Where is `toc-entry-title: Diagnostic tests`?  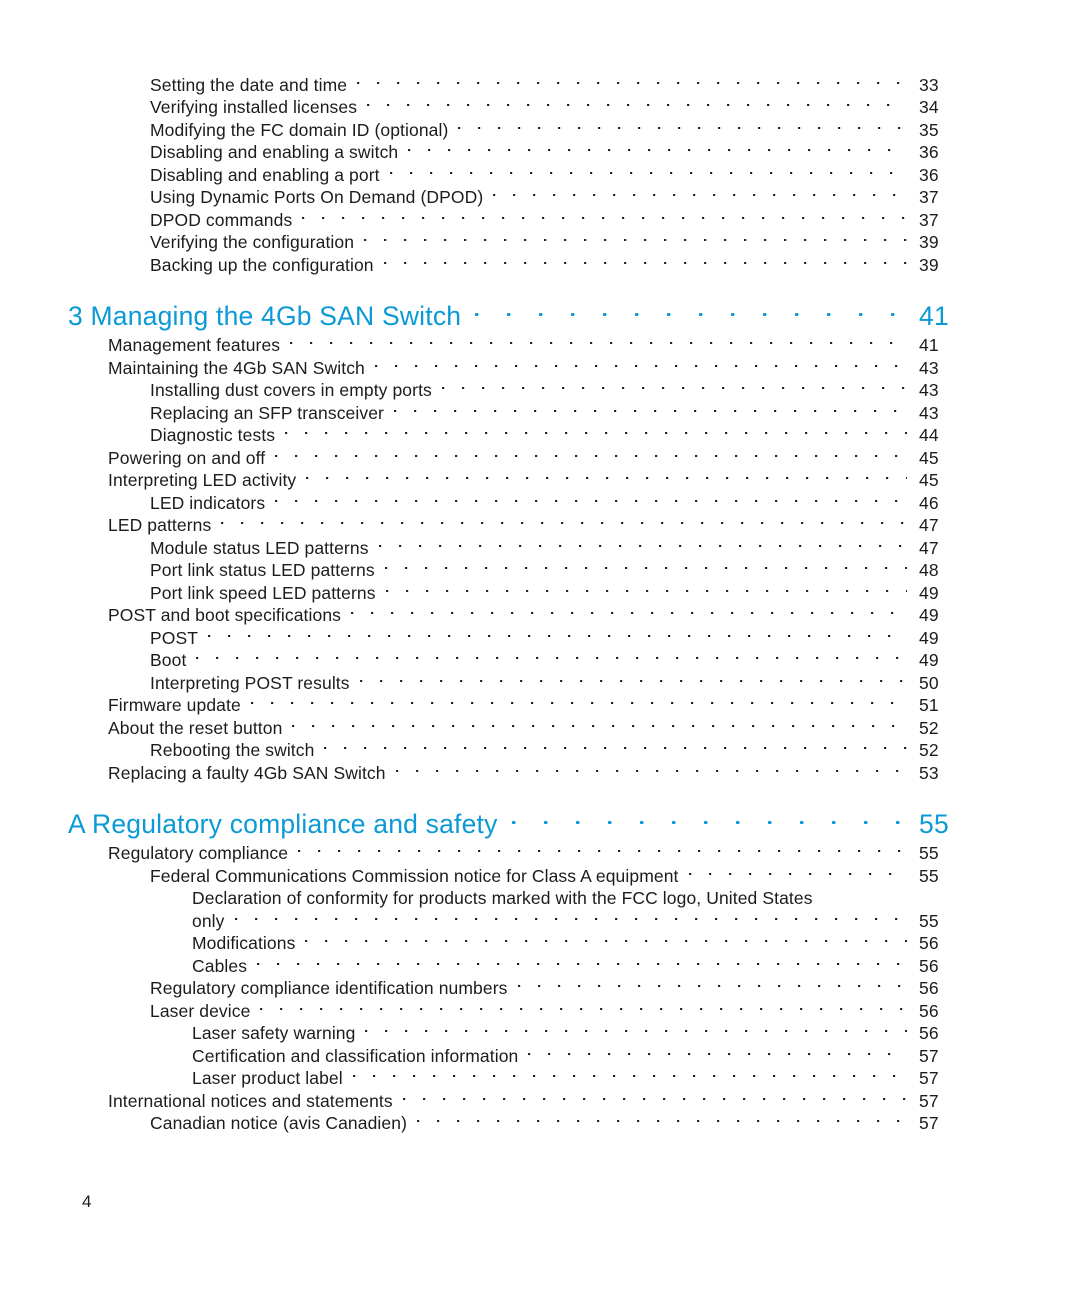 toc-entry-title: Diagnostic tests is located at coordinates (213, 435).